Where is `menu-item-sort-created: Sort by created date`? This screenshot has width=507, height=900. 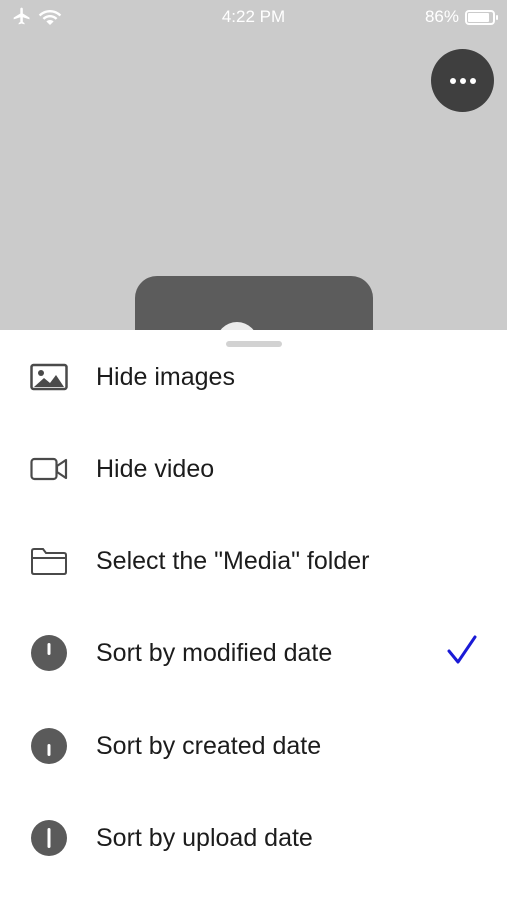 menu-item-sort-created: Sort by created date is located at coordinates (253, 746).